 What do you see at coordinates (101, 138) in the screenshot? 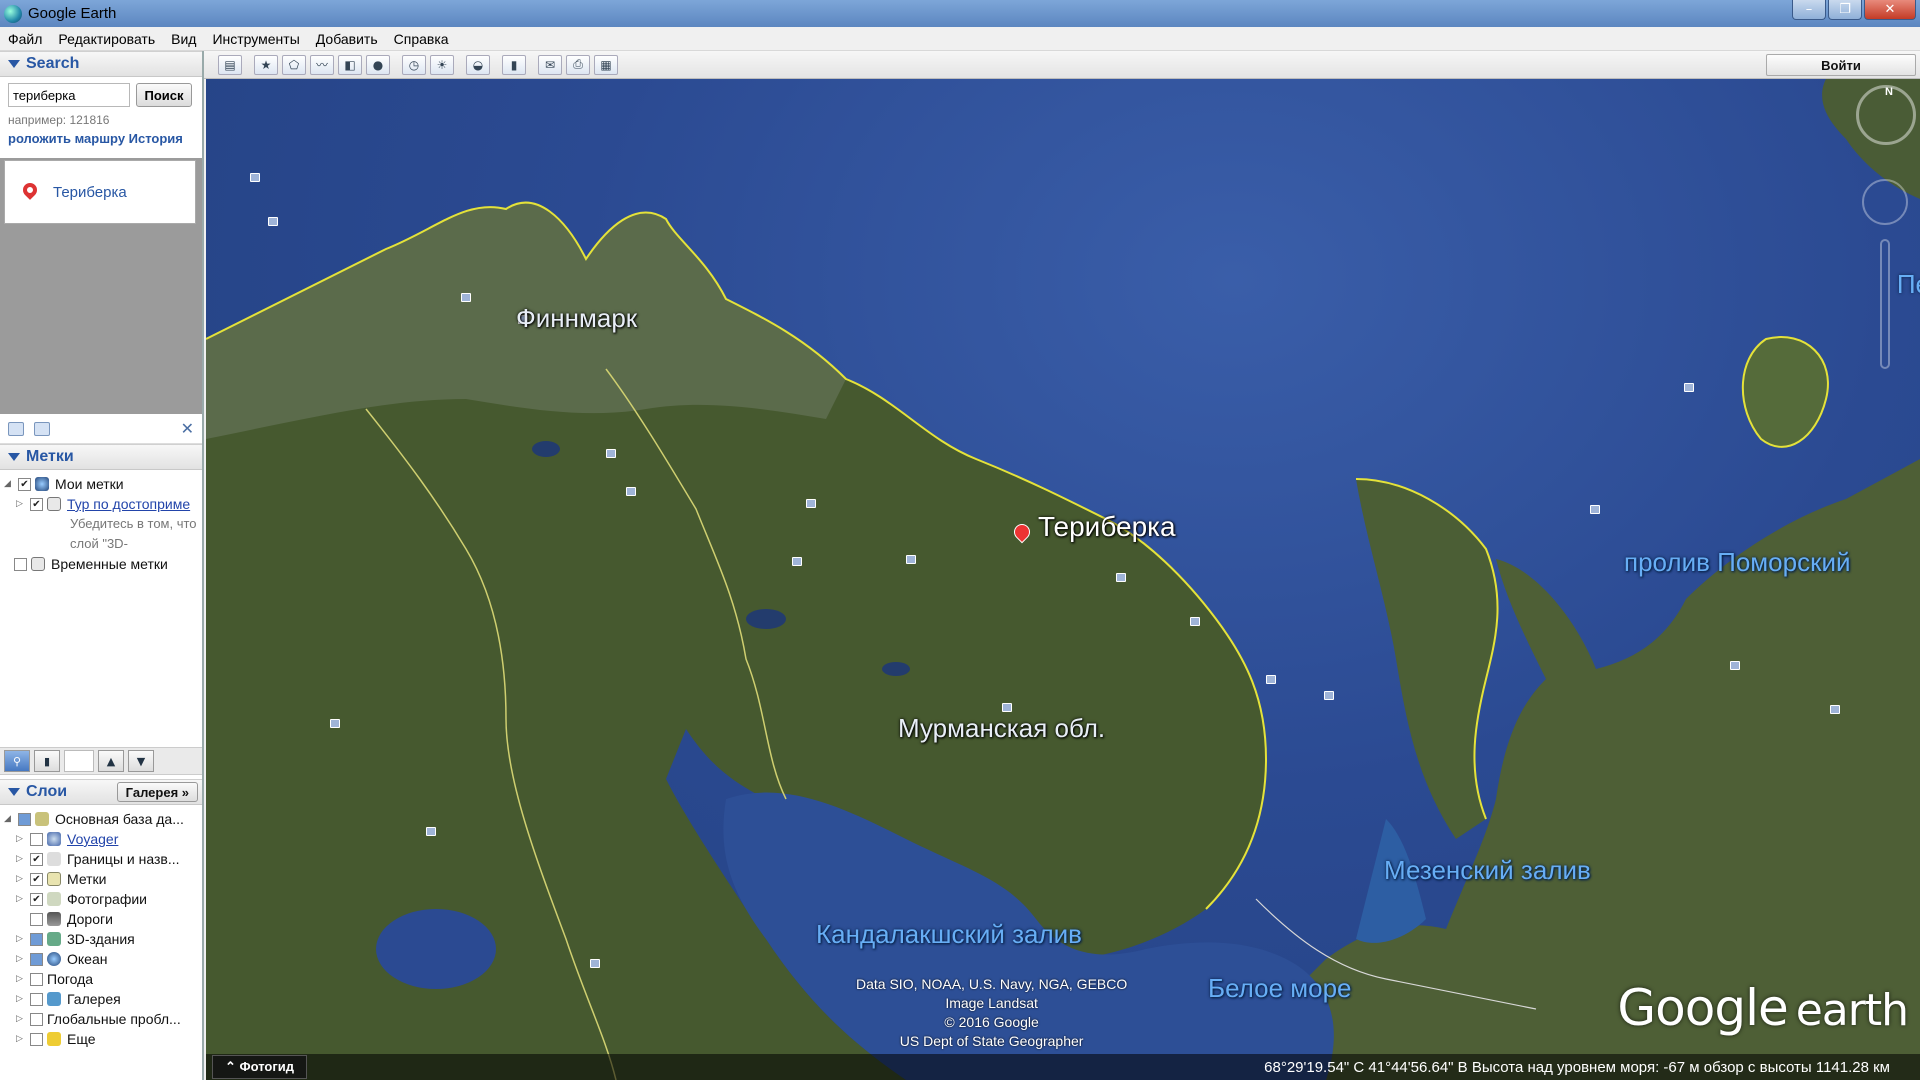
I see `search-links: роложить маршру История` at bounding box center [101, 138].